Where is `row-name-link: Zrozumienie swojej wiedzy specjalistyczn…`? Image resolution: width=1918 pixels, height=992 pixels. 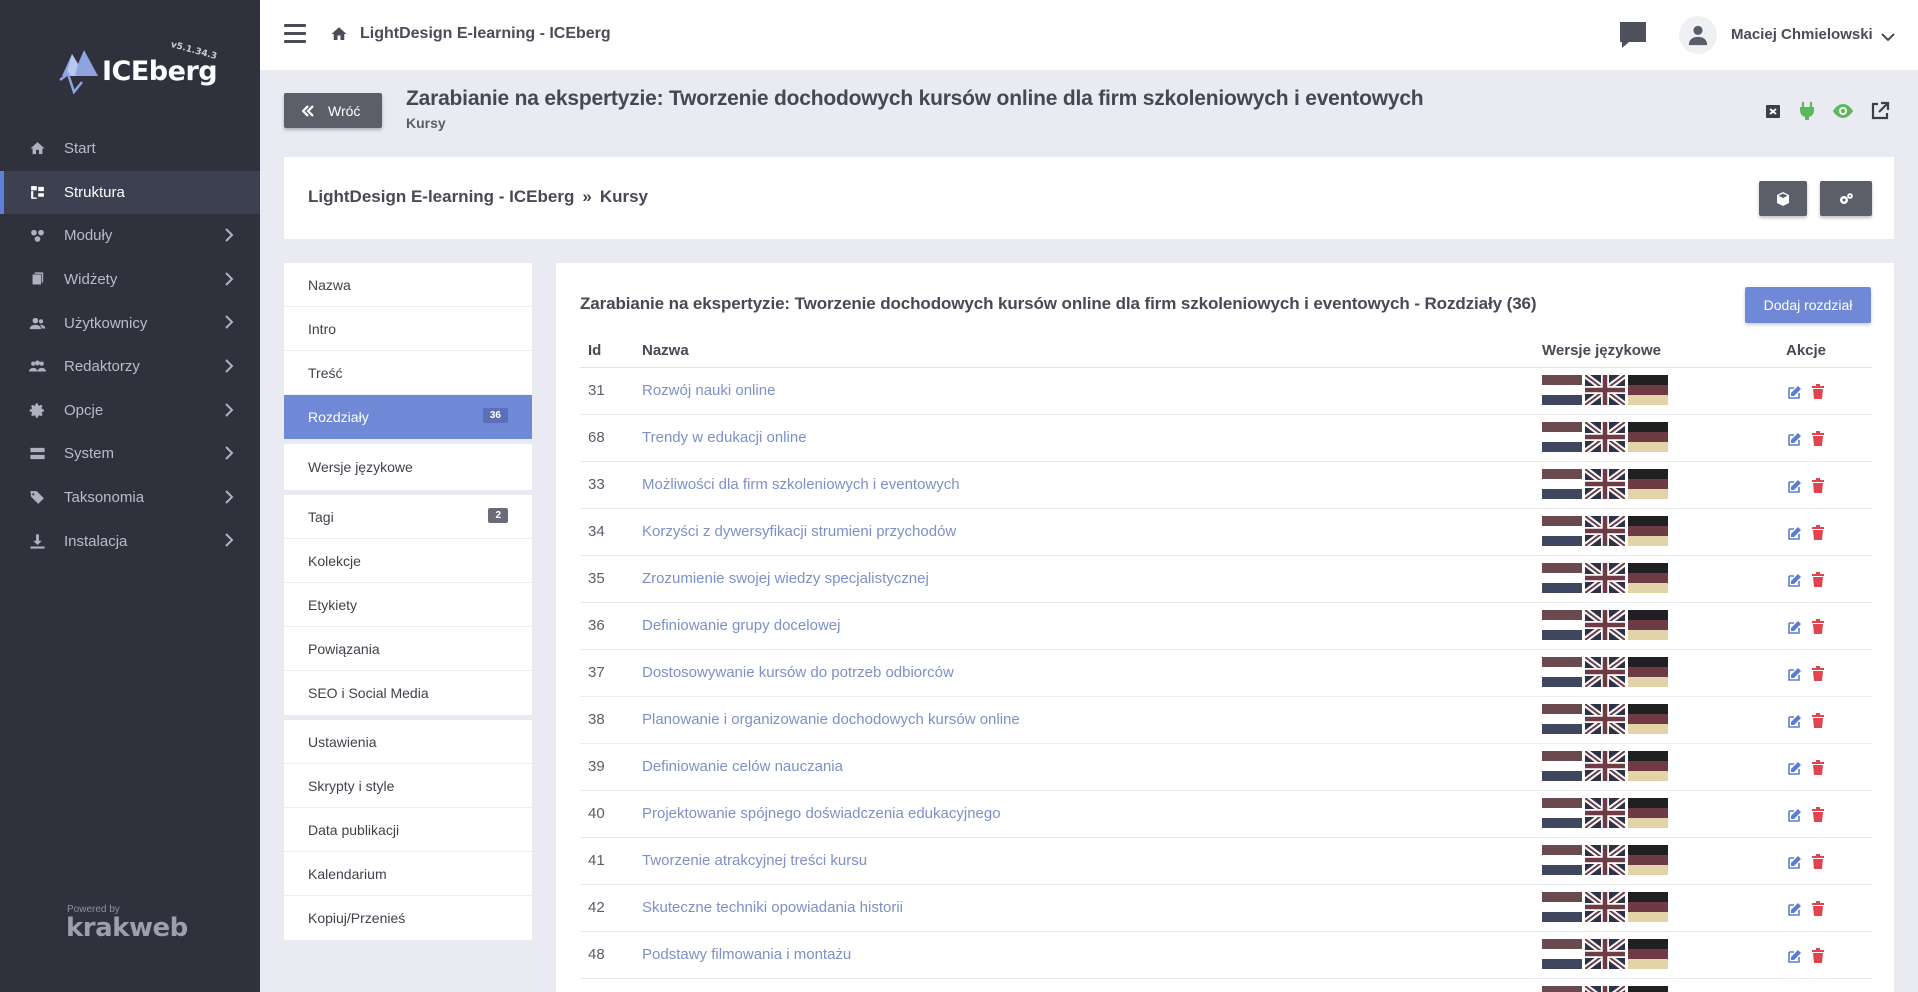 row-name-link: Zrozumienie swojej wiedzy specjalistyczn… is located at coordinates (785, 578).